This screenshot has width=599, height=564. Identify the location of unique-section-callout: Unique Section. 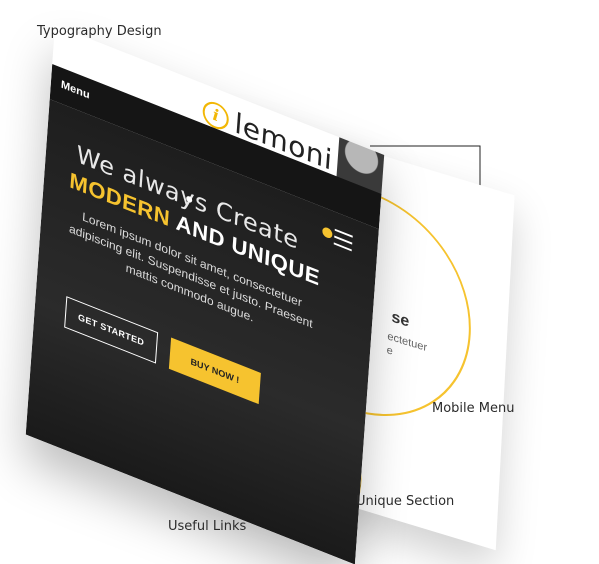
(405, 501).